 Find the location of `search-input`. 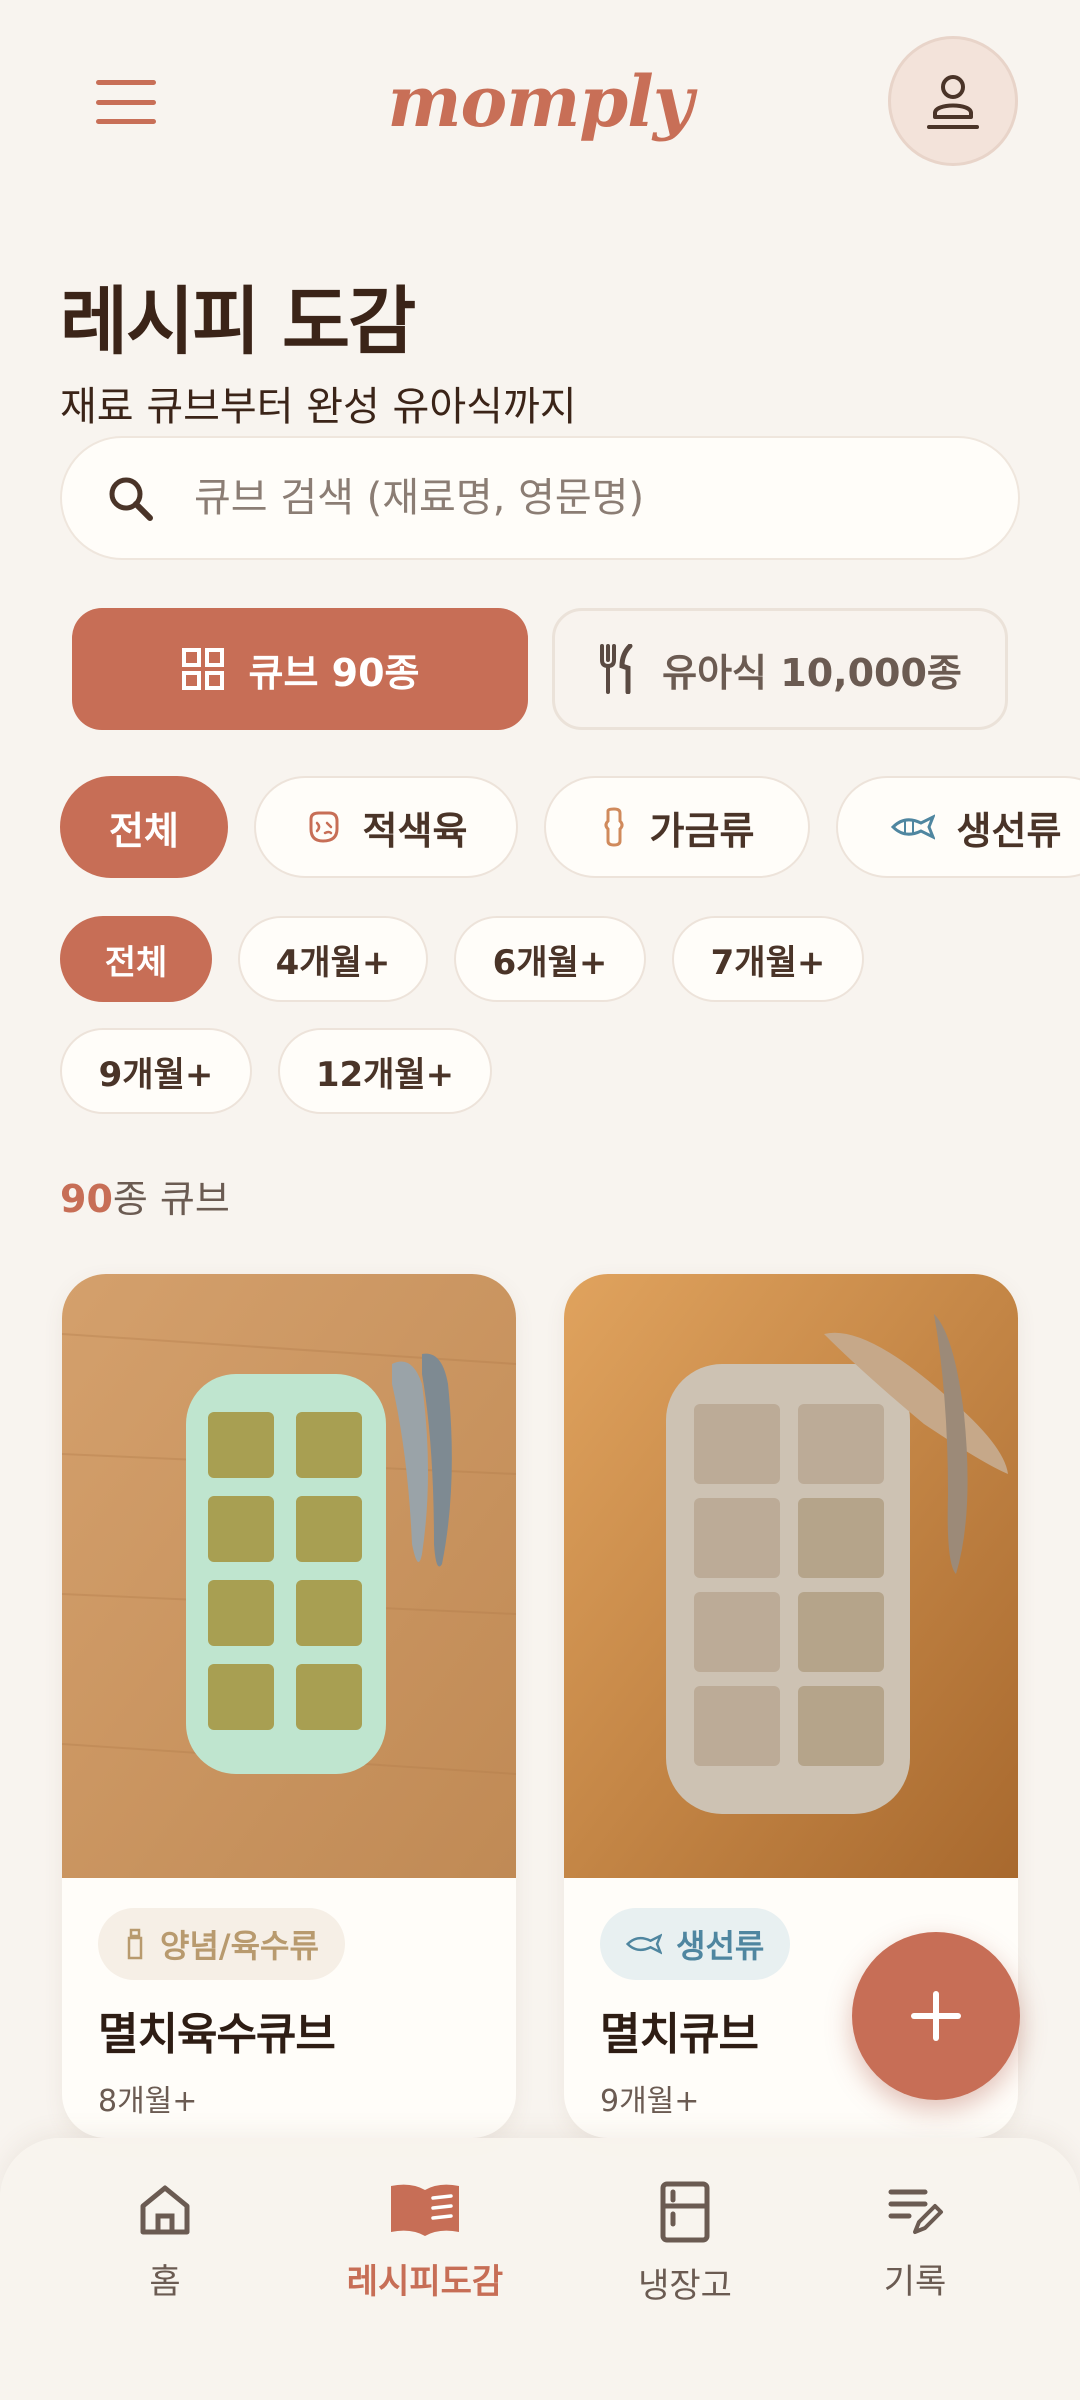

search-input is located at coordinates (574, 498).